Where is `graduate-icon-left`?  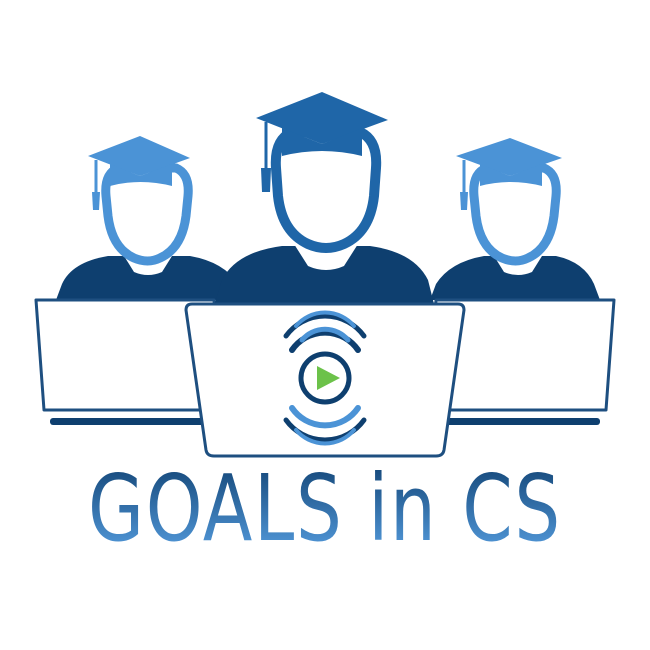
graduate-icon-left is located at coordinates (150, 218).